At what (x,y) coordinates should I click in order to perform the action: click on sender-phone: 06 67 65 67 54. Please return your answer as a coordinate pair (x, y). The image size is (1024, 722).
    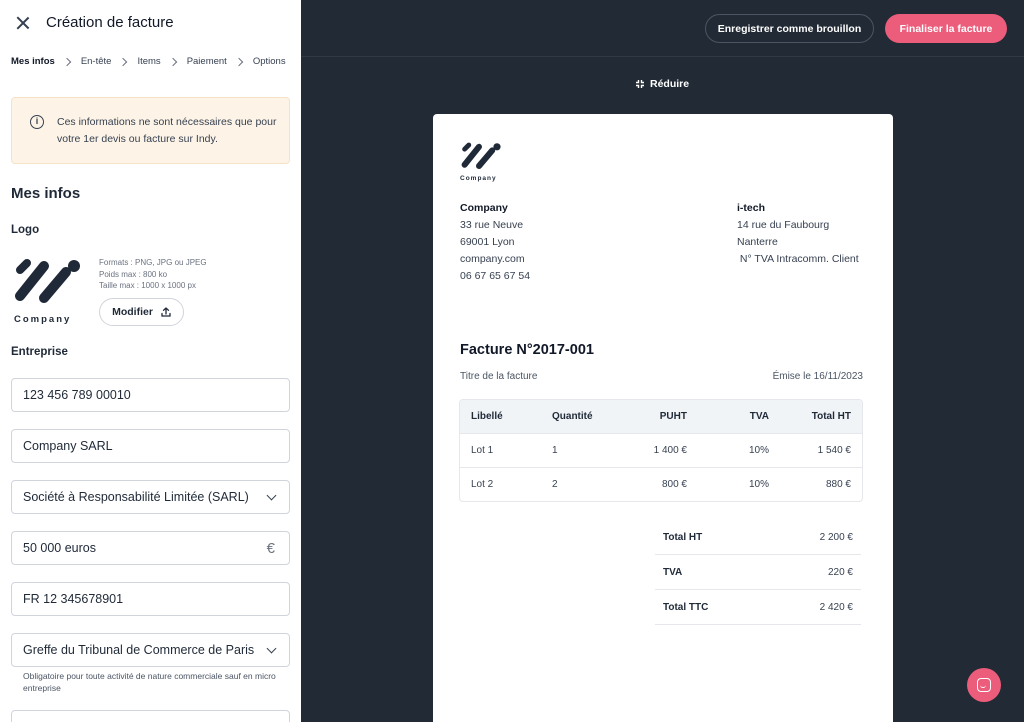
    Looking at the image, I should click on (495, 276).